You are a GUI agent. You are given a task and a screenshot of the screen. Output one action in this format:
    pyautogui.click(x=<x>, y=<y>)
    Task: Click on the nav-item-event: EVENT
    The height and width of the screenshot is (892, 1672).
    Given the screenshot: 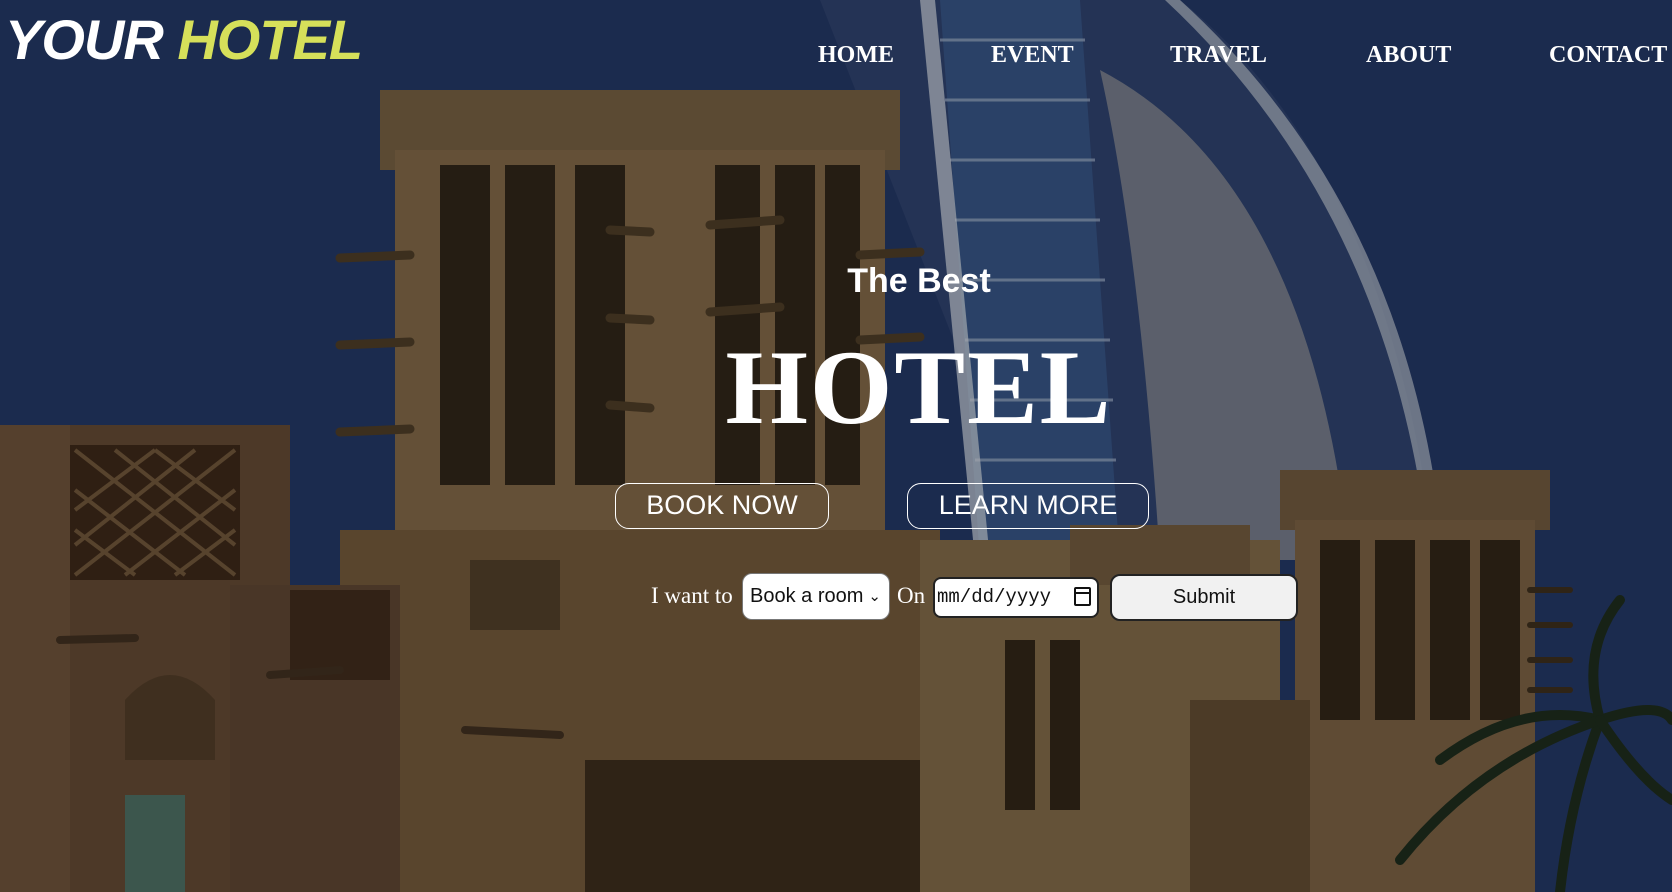 What is the action you would take?
    pyautogui.click(x=1032, y=55)
    